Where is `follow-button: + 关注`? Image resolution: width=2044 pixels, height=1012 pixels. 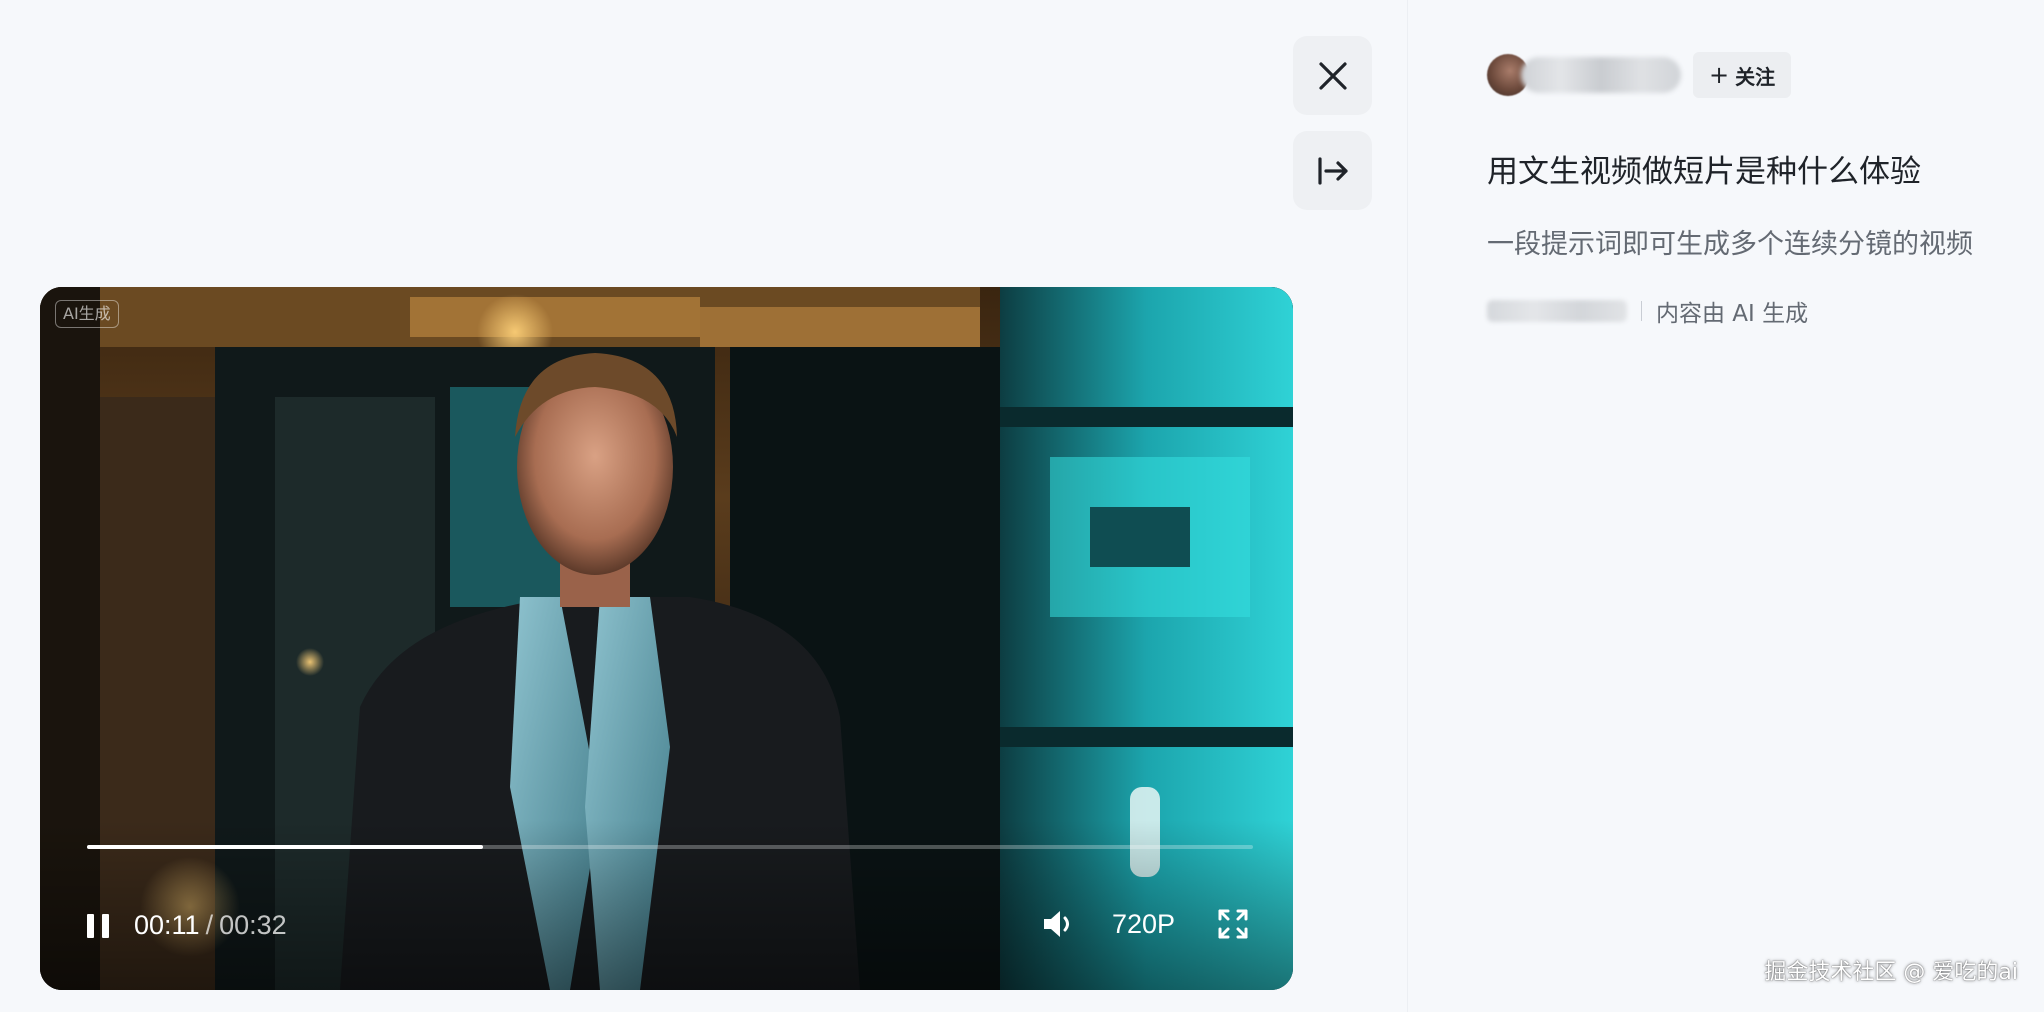 follow-button: + 关注 is located at coordinates (1742, 75).